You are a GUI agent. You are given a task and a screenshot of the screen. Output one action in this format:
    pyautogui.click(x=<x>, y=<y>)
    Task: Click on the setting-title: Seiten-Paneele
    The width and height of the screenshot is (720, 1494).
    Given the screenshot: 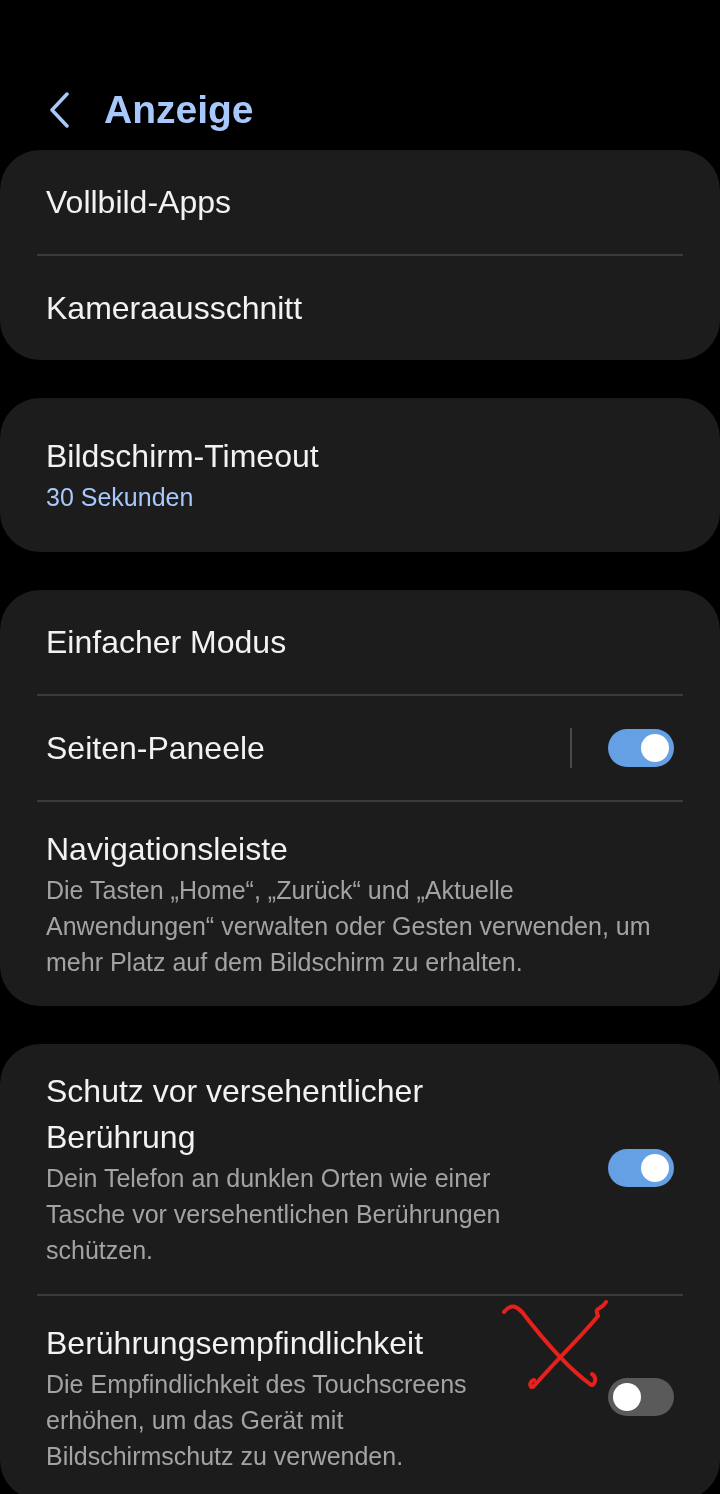 What is the action you would take?
    pyautogui.click(x=303, y=748)
    